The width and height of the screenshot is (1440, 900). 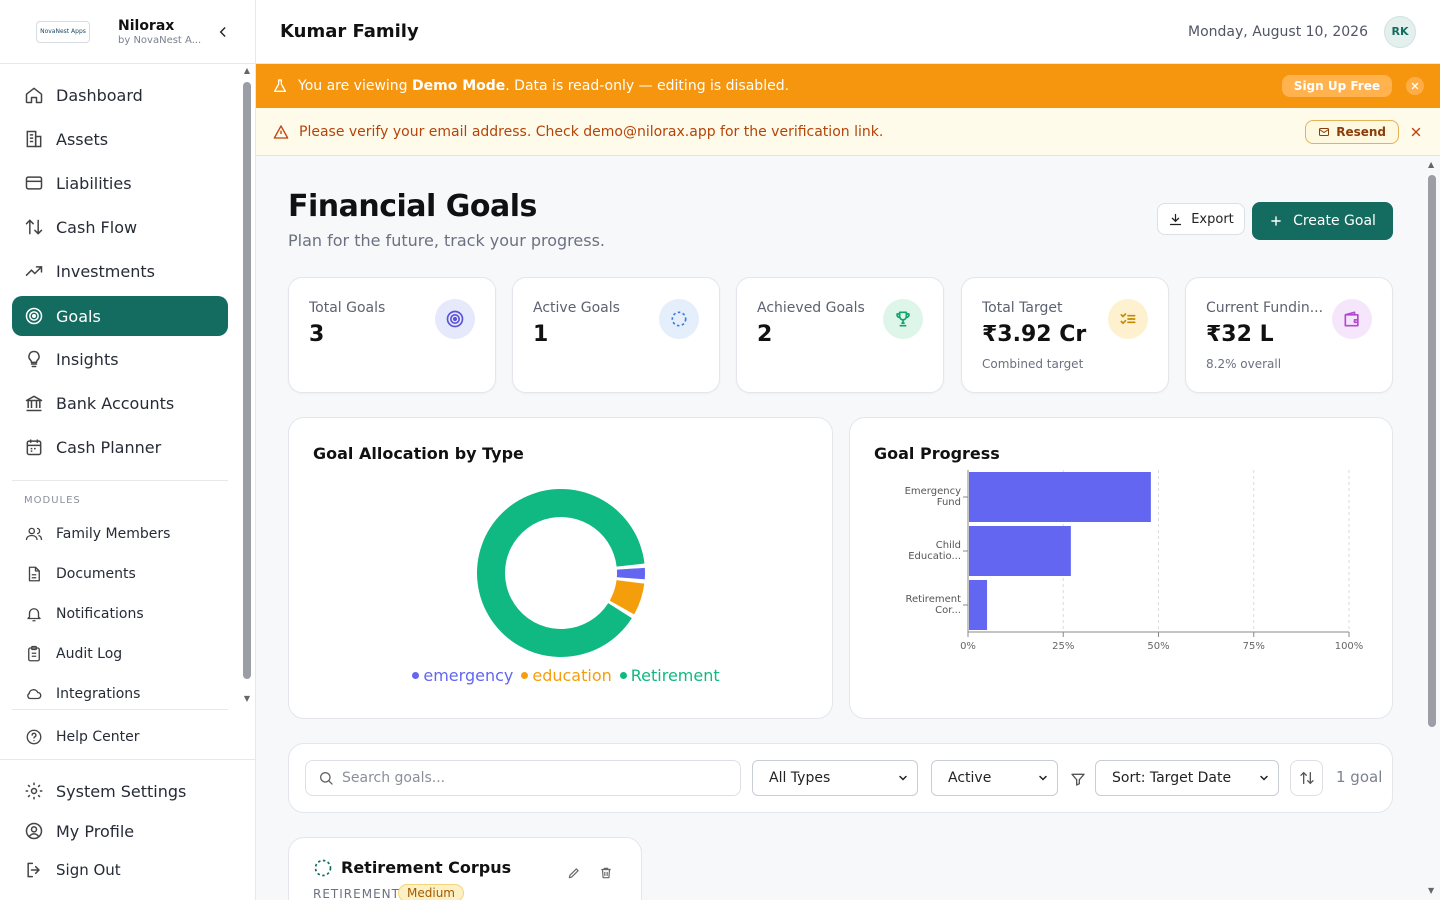 What do you see at coordinates (115, 403) in the screenshot?
I see `sidebar-item-label: Bank Accounts` at bounding box center [115, 403].